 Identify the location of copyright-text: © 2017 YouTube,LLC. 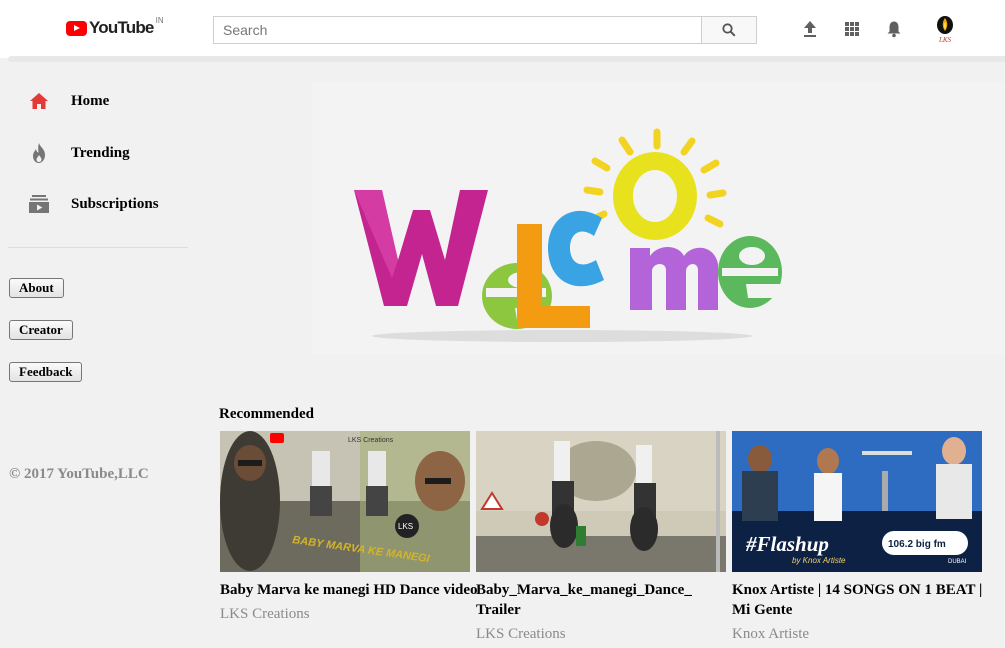
(79, 474).